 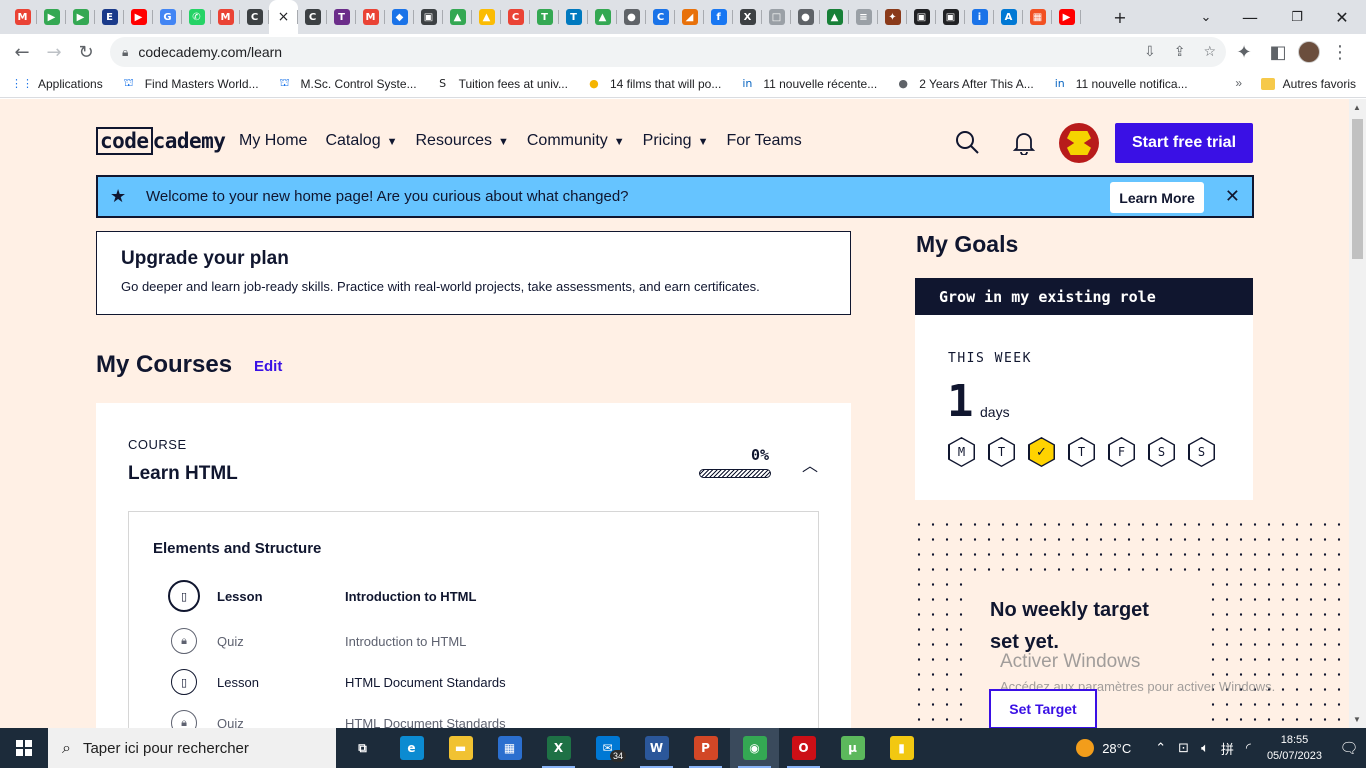 What do you see at coordinates (362, 748) in the screenshot?
I see `task-view-app: ⧉` at bounding box center [362, 748].